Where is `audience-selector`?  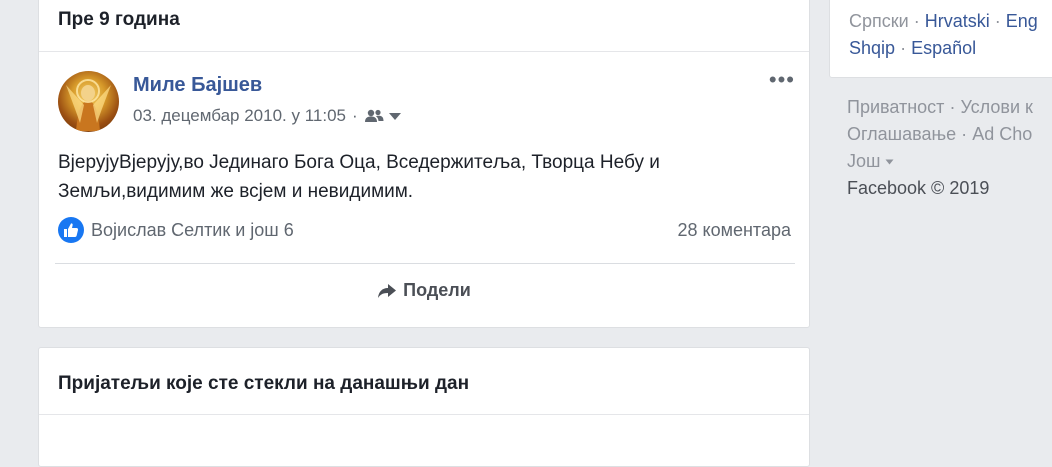
audience-selector is located at coordinates (383, 116).